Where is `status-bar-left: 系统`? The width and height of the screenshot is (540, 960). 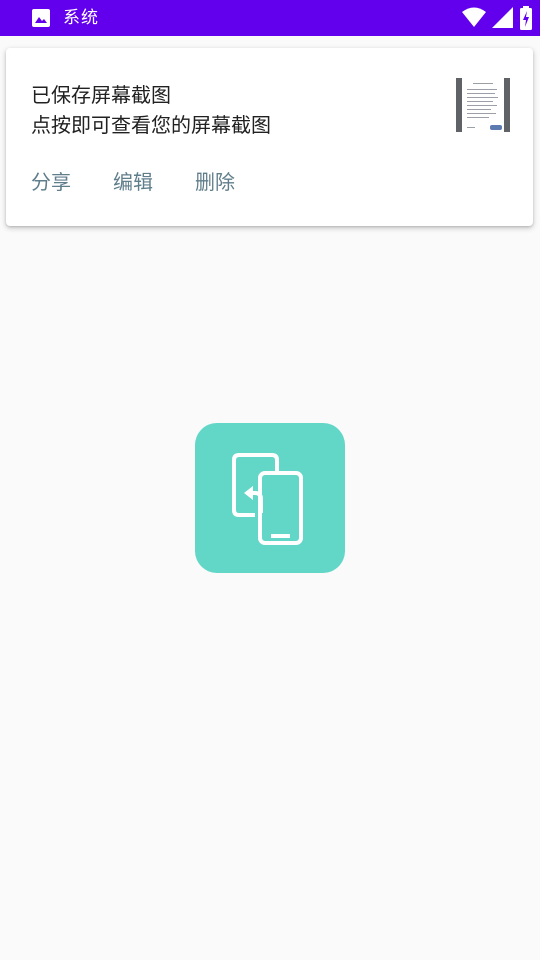
status-bar-left: 系统 is located at coordinates (65, 18).